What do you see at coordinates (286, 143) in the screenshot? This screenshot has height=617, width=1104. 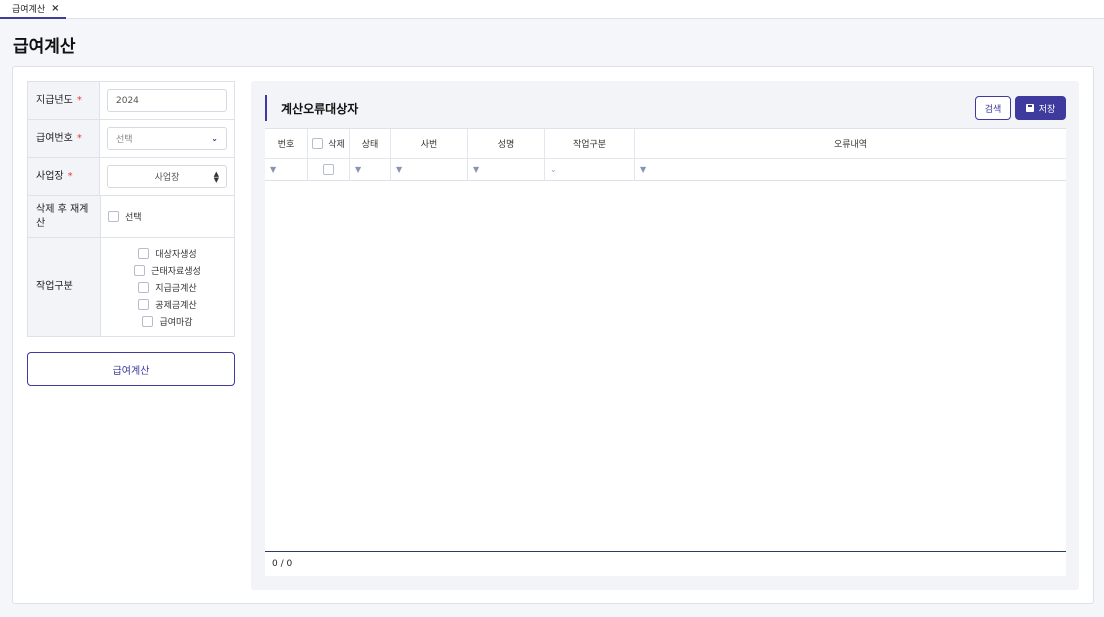 I see `col-header-number: 번호` at bounding box center [286, 143].